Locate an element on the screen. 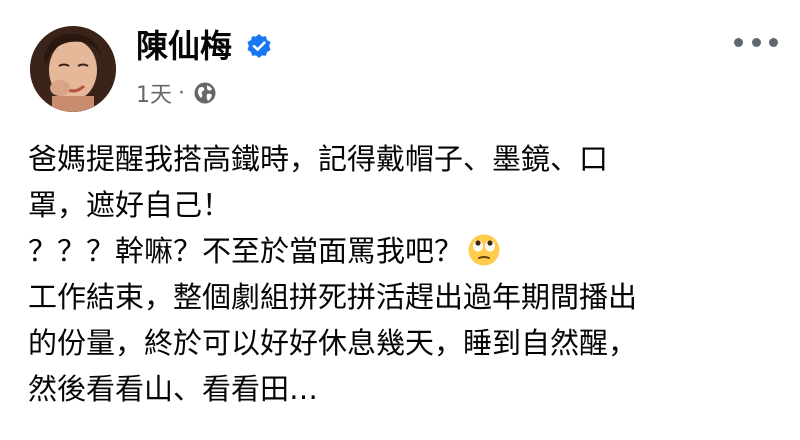 Image resolution: width=800 pixels, height=440 pixels. post-text-line: 工作結束，整個劇組拼死拼活趕出過年期間播出 is located at coordinates (333, 297).